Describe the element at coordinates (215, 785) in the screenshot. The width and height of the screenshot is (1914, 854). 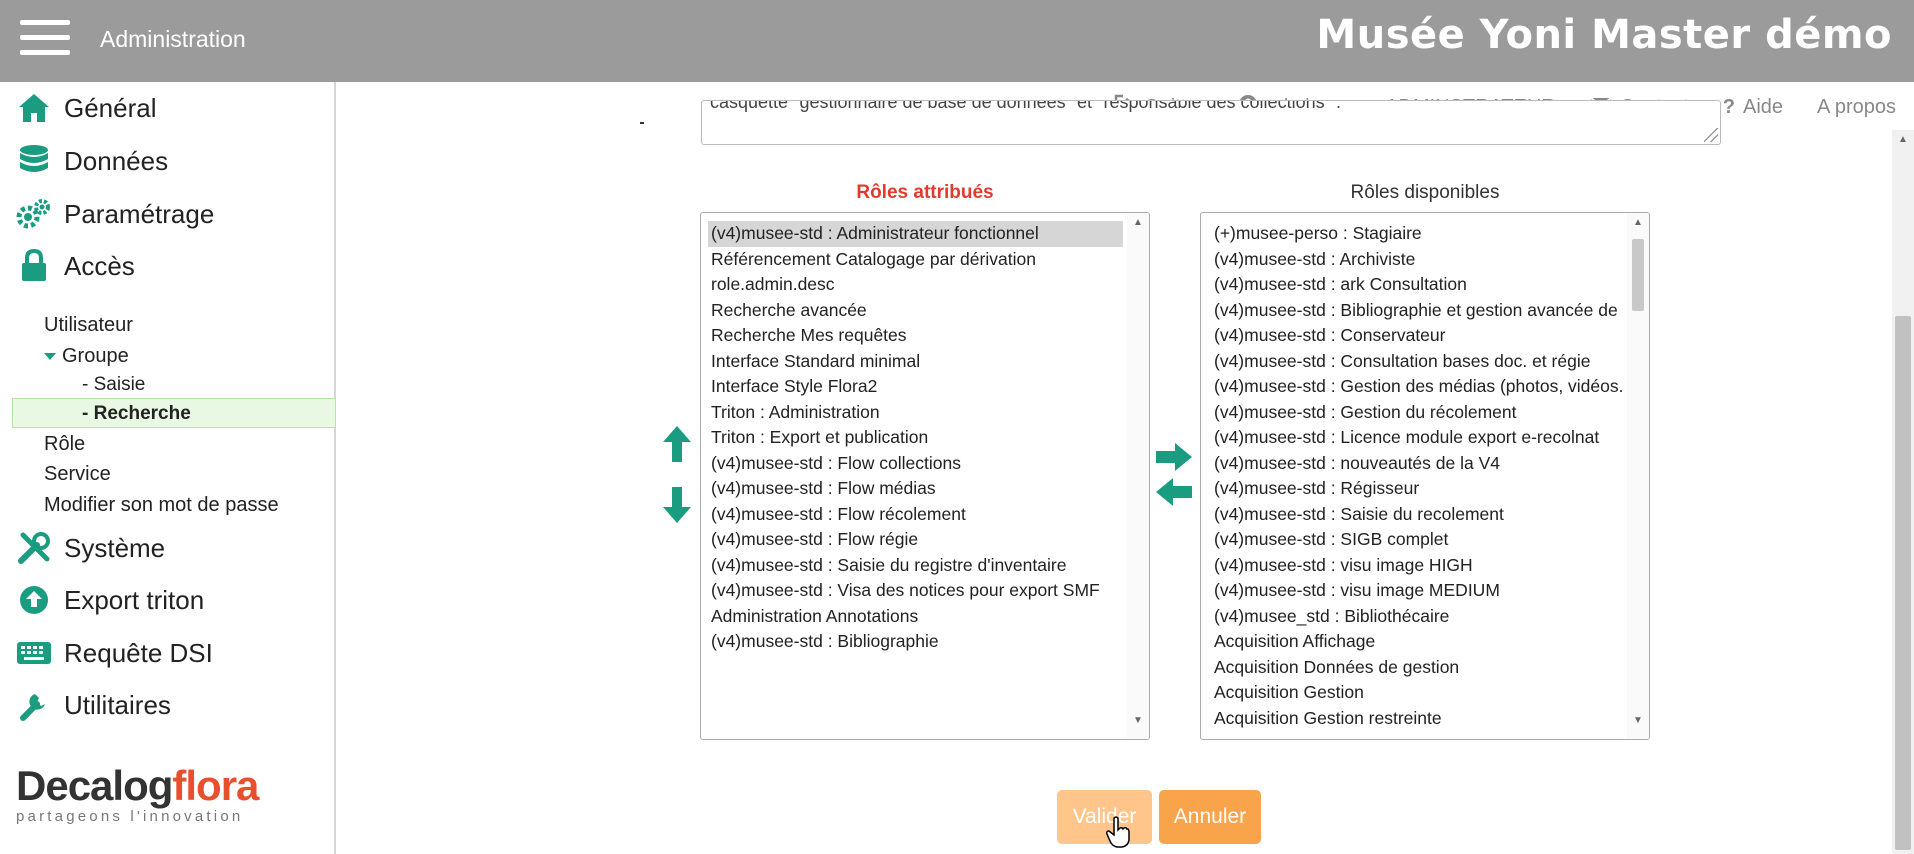
I see `logo-part2: flora` at that location.